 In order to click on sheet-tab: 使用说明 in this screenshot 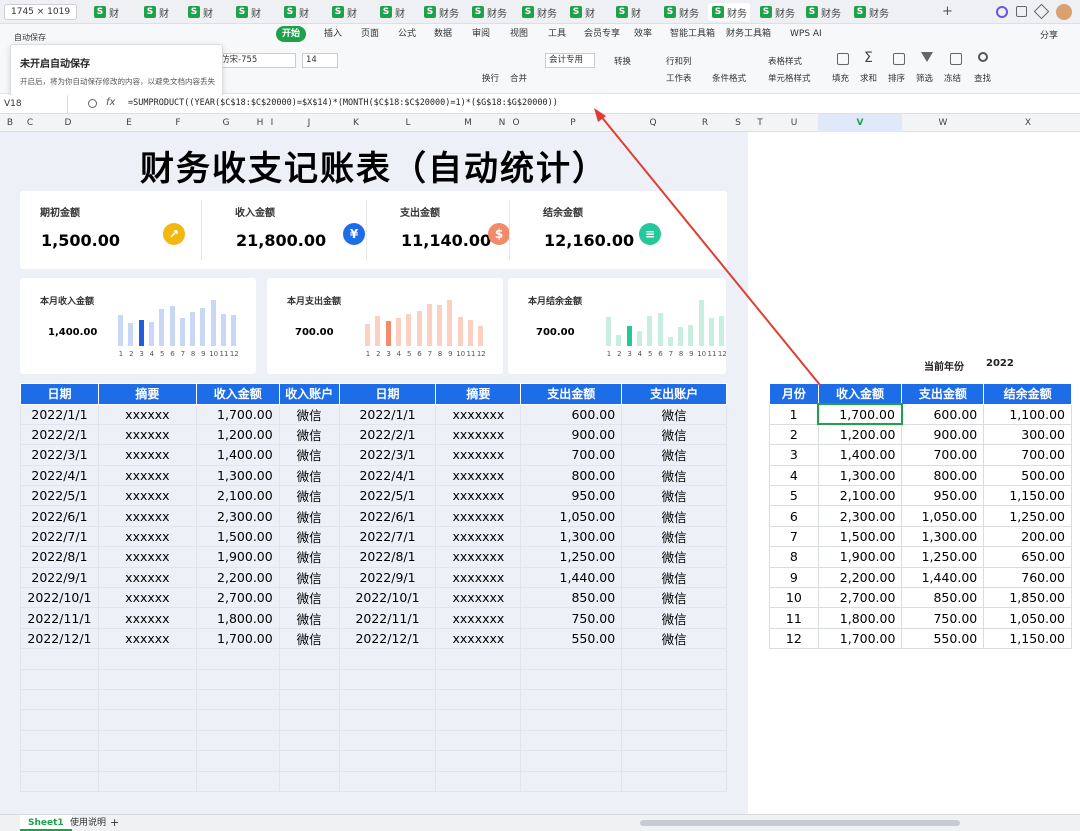, I will do `click(88, 823)`.